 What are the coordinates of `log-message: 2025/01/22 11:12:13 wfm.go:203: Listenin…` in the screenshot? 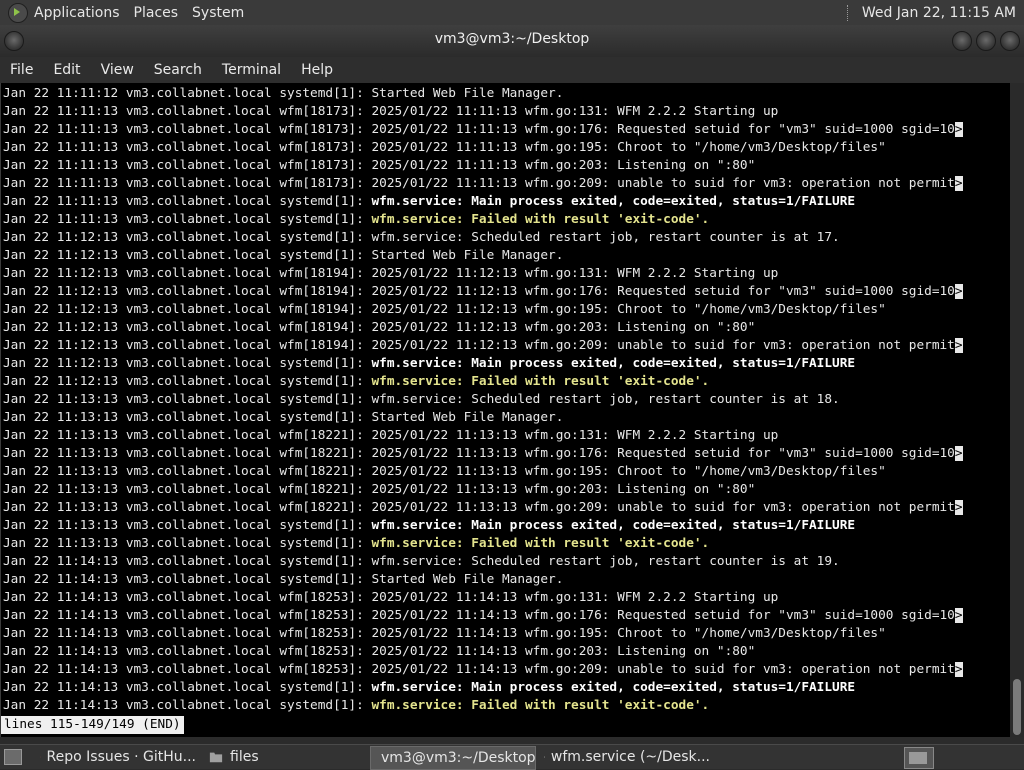 It's located at (563, 327).